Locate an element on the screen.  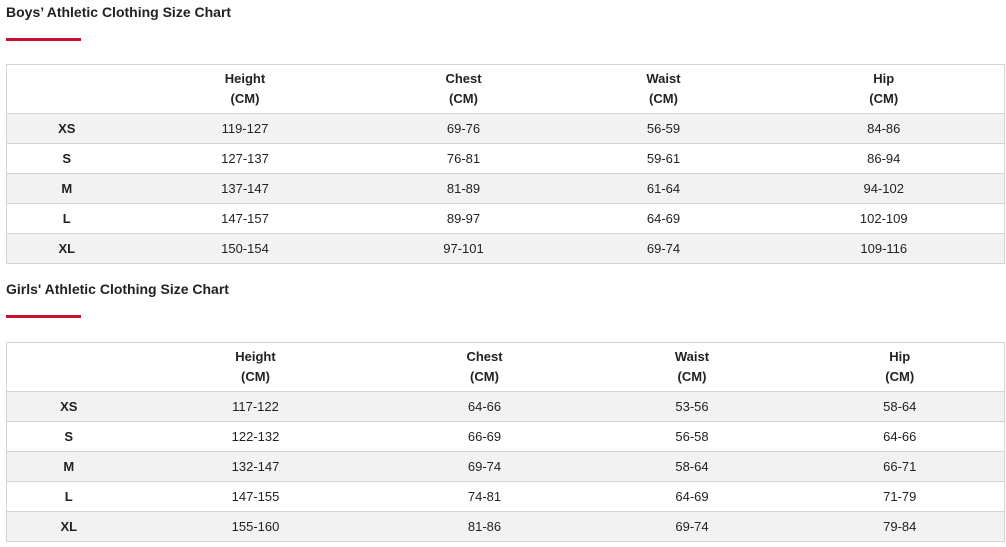
hip-cell: 64-66 is located at coordinates (900, 436).